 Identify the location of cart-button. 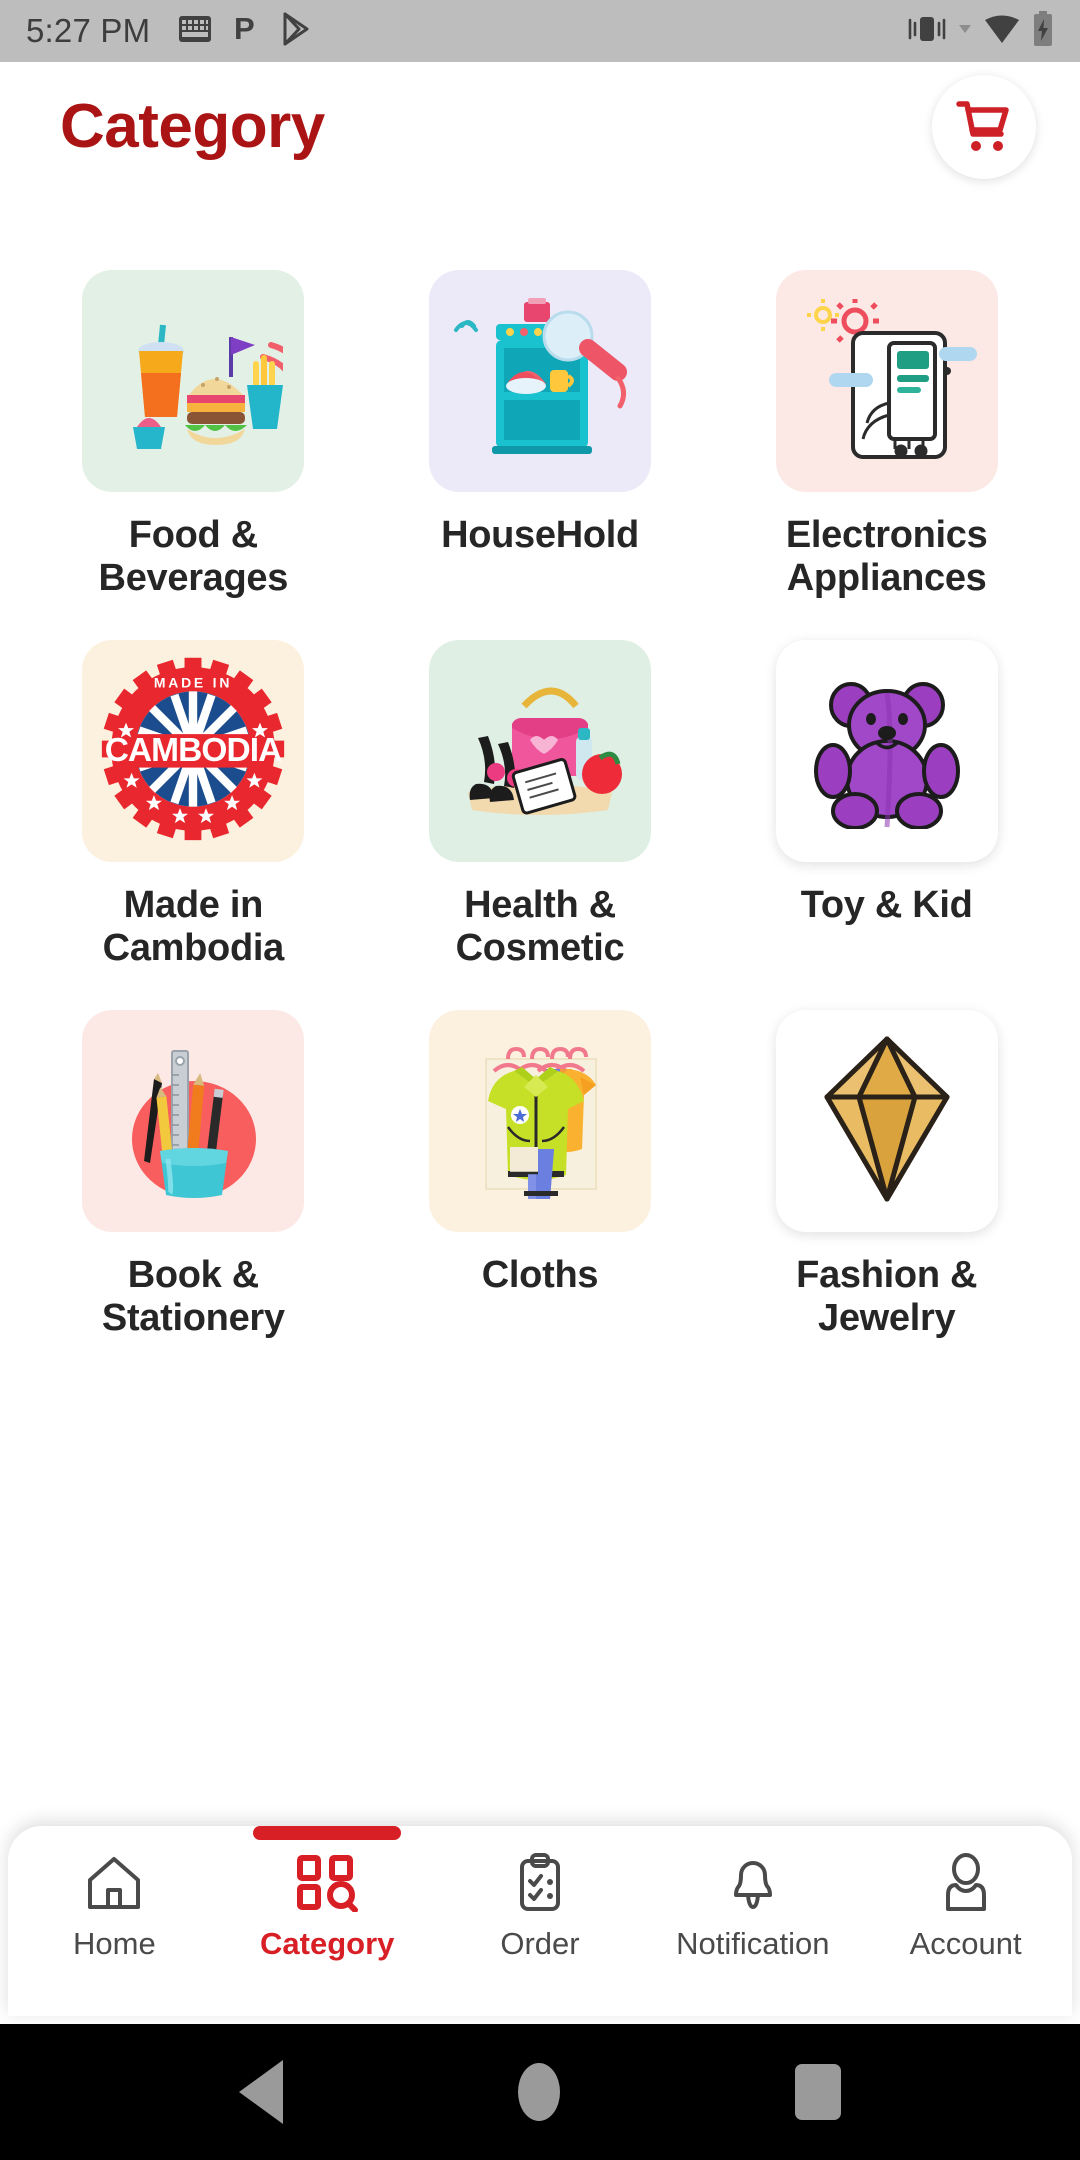
(984, 127).